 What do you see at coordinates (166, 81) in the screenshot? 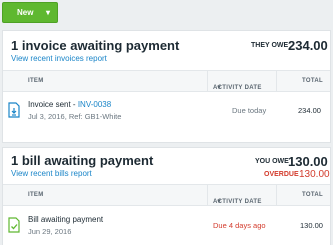
I see `invoices-table-header: ITEM ACTIVITY DATE ▼ TOTAL` at bounding box center [166, 81].